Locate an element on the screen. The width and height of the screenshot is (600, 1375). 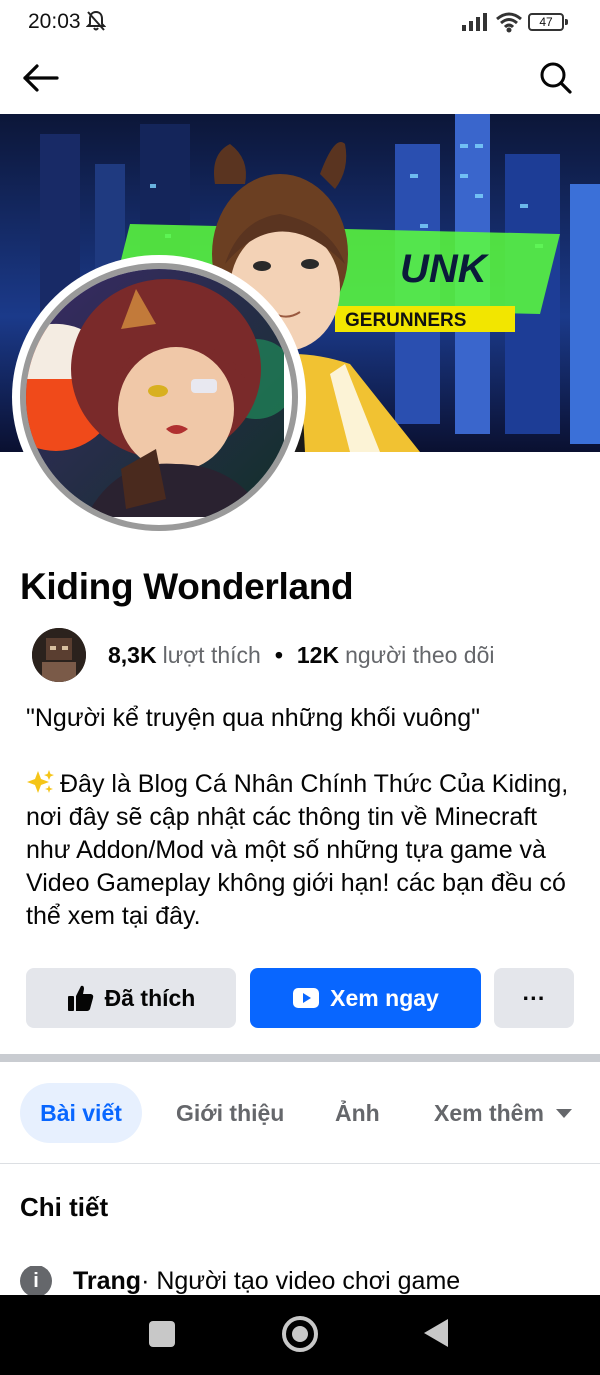
details-heading: Chi tiết is located at coordinates (64, 1207).